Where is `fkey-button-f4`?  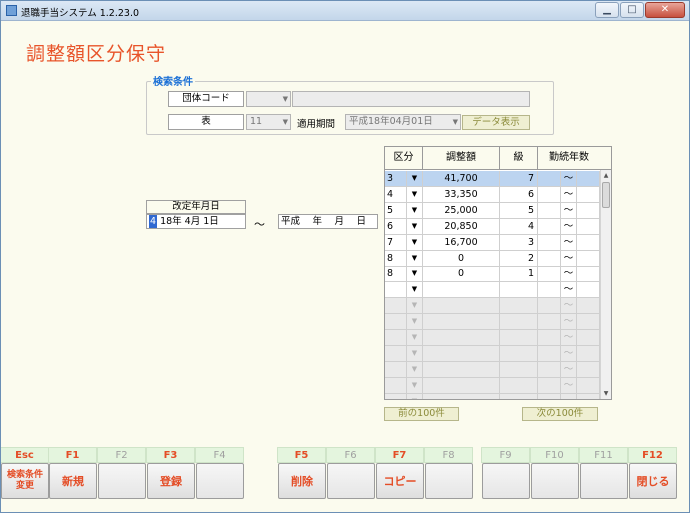 fkey-button-f4 is located at coordinates (220, 481).